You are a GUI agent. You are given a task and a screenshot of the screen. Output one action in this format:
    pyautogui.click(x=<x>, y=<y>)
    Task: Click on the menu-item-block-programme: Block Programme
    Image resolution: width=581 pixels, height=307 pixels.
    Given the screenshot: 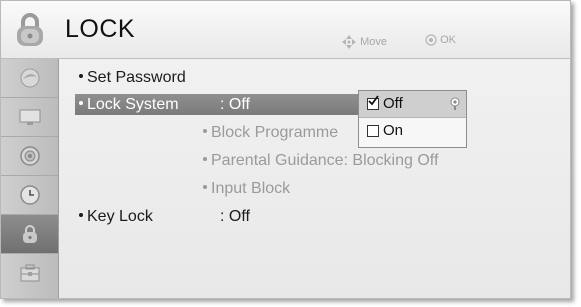 What is the action you would take?
    pyautogui.click(x=270, y=133)
    